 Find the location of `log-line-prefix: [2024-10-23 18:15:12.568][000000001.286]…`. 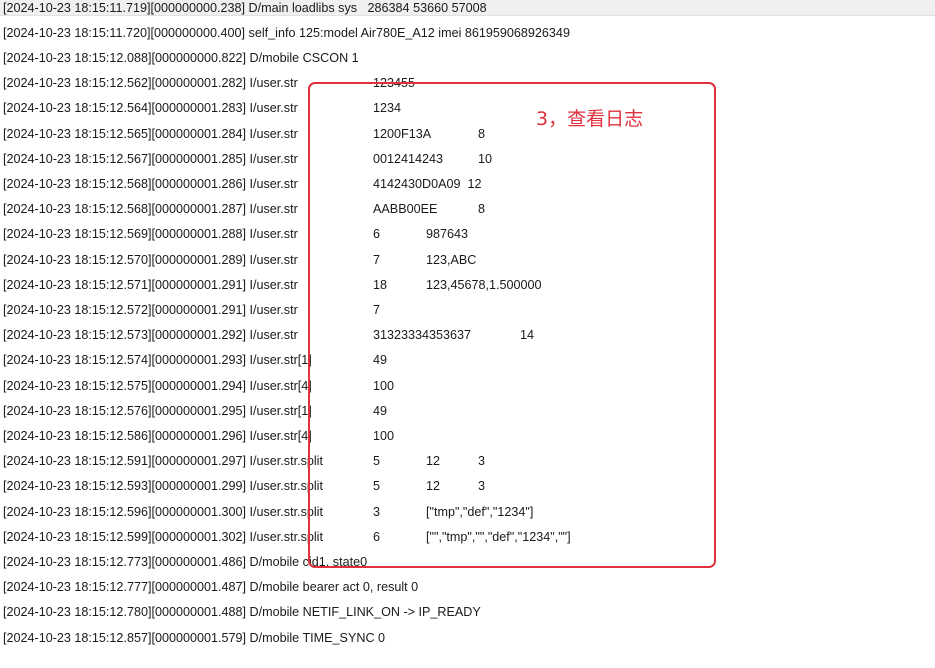

log-line-prefix: [2024-10-23 18:15:12.568][000000001.286]… is located at coordinates (150, 183).